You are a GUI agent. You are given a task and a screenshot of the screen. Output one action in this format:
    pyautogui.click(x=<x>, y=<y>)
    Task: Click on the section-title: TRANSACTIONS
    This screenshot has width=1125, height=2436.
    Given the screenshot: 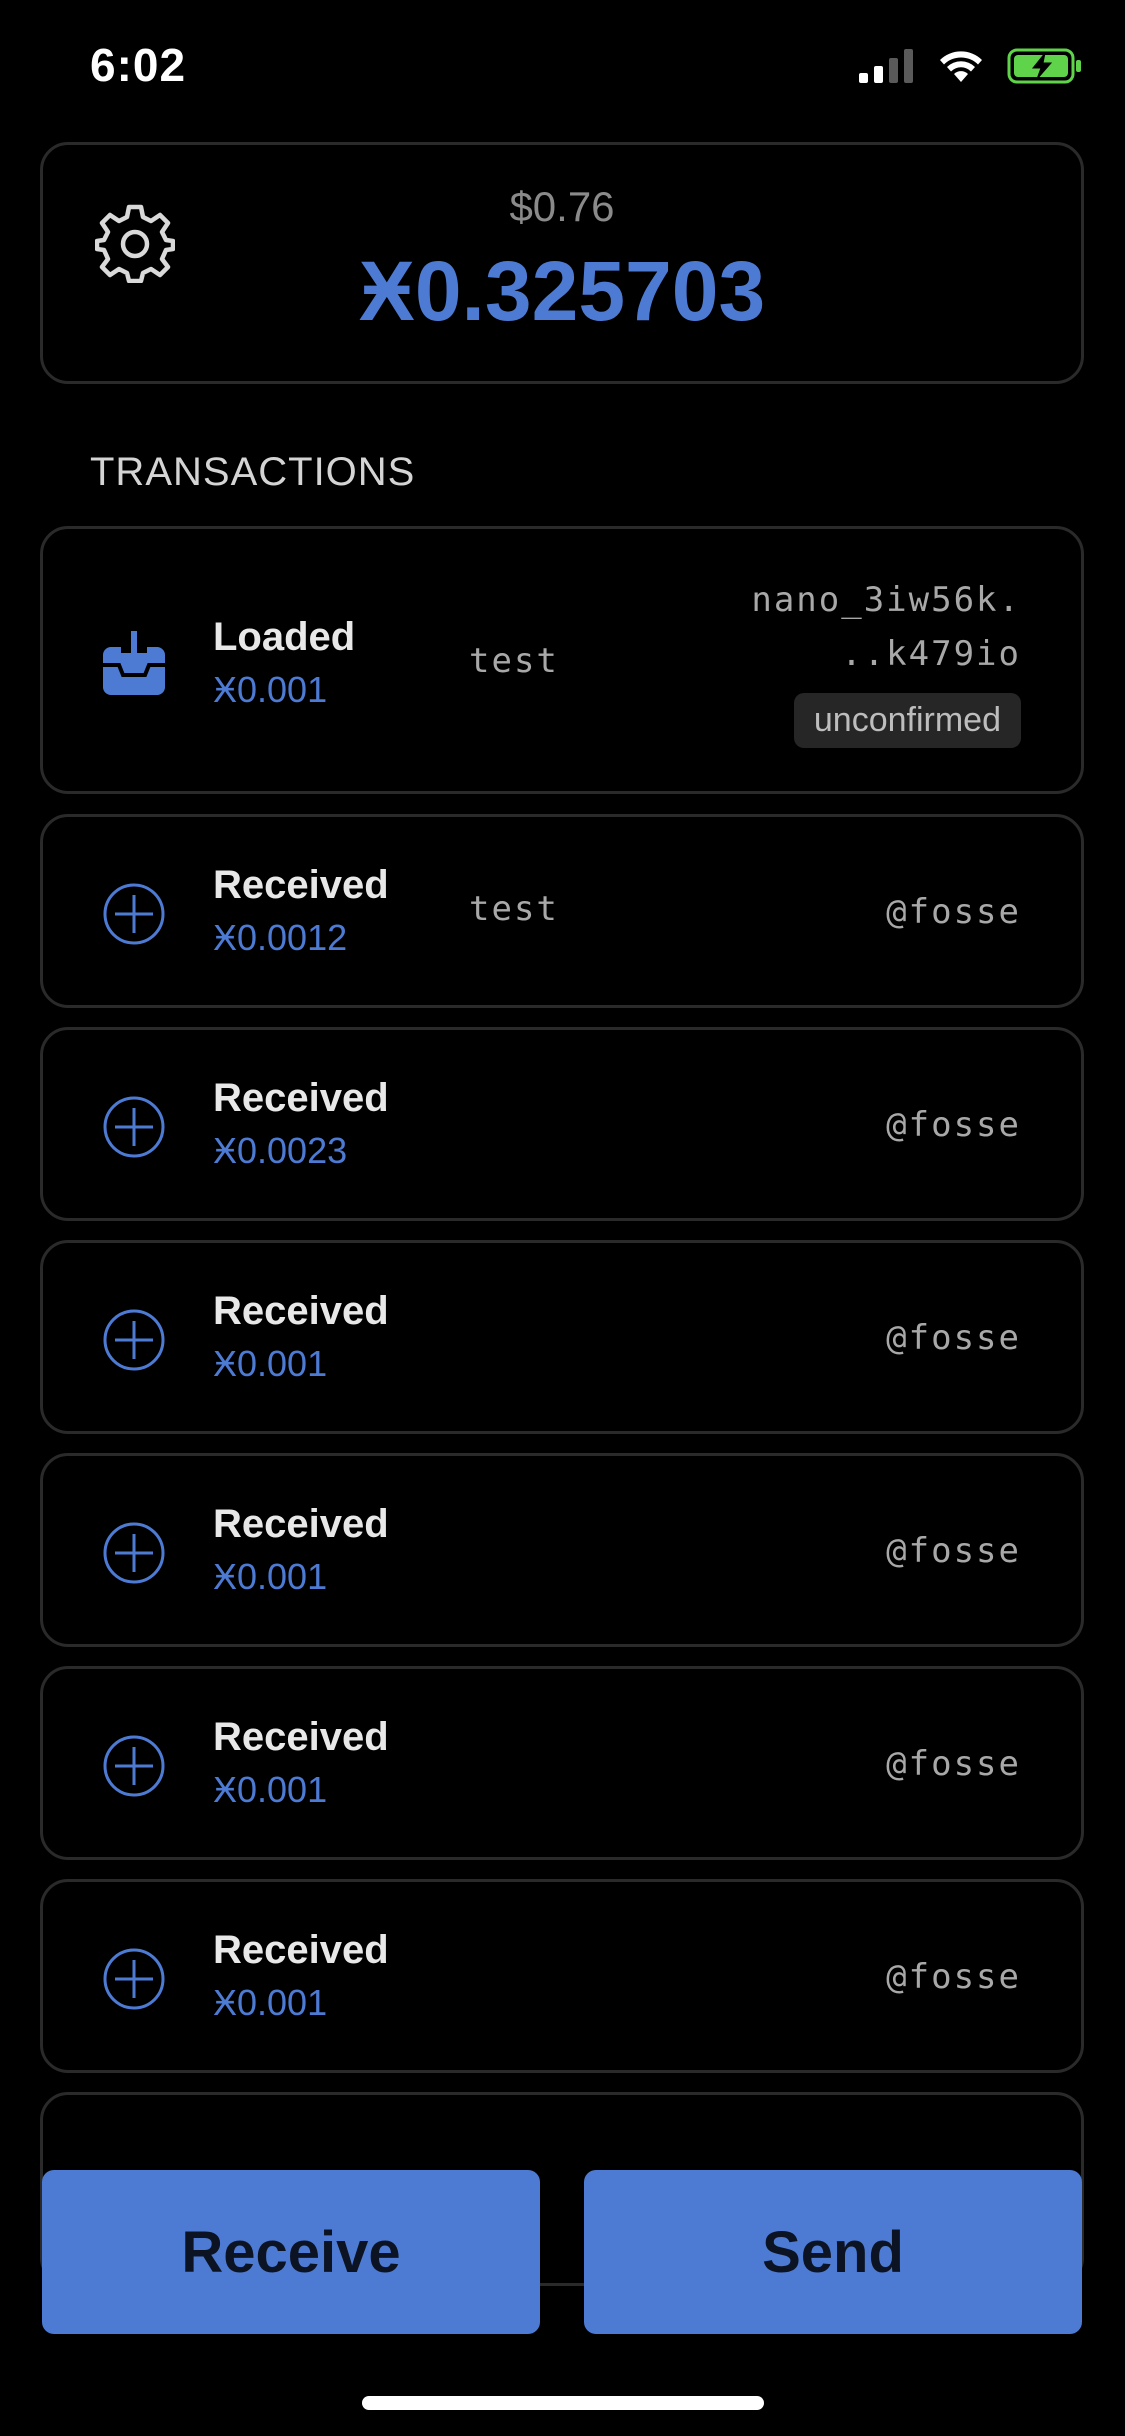 What is the action you would take?
    pyautogui.click(x=253, y=472)
    